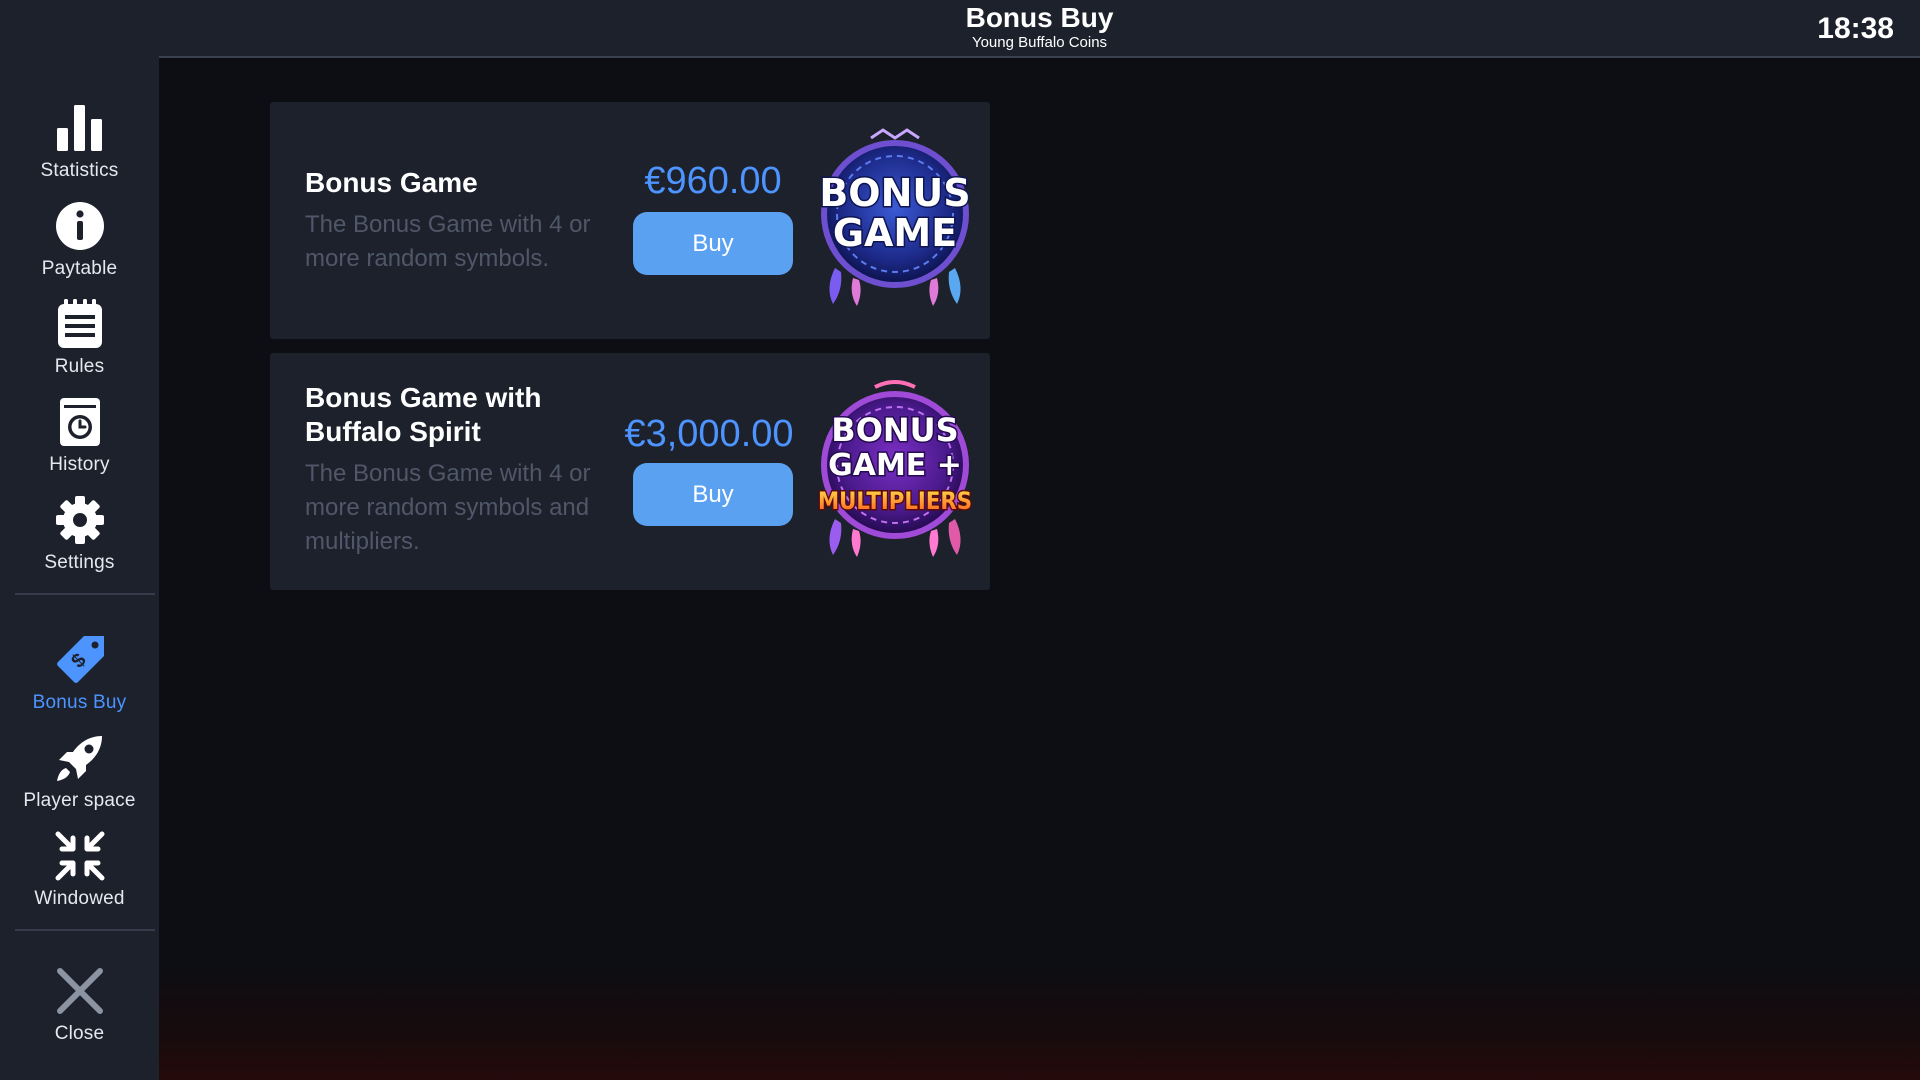  What do you see at coordinates (79, 800) in the screenshot?
I see `sidebar-item-label: Player space` at bounding box center [79, 800].